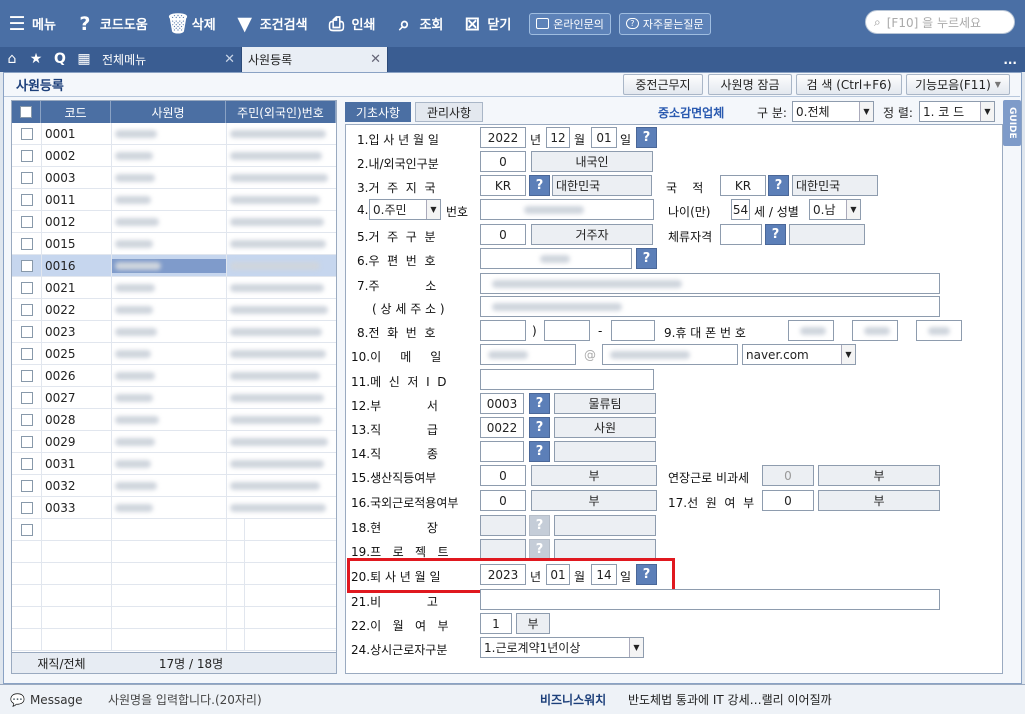  What do you see at coordinates (174, 178) in the screenshot?
I see `table-row: 0003` at bounding box center [174, 178].